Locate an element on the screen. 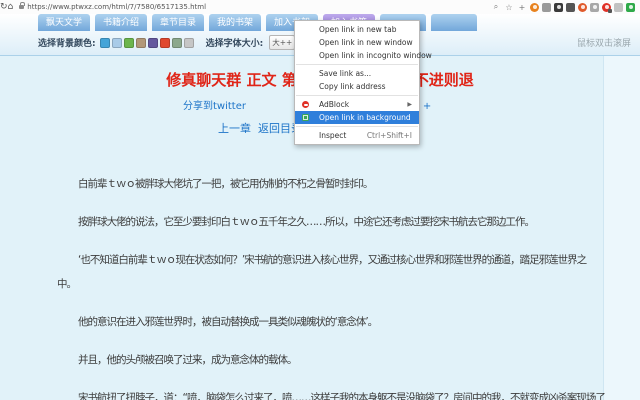 Image resolution: width=640 pixels, height=400 pixels. menu-item-adblock: AdBlock ▶ is located at coordinates (357, 104).